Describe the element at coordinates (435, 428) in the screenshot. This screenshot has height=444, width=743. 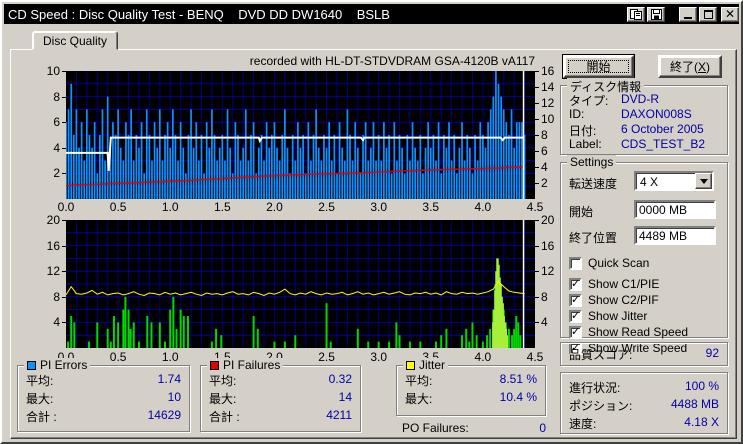
I see `po-failures-label: PO Failures:` at that location.